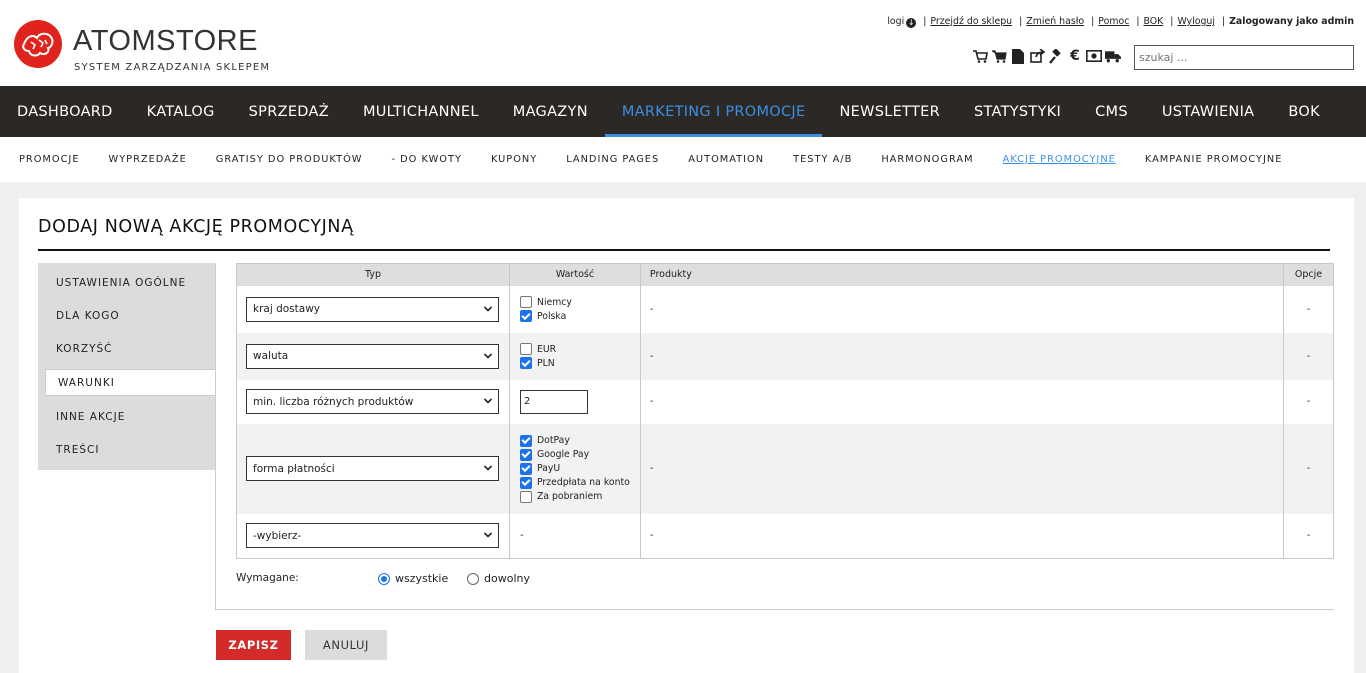 Image resolution: width=1366 pixels, height=673 pixels. I want to click on type-select: waluta, so click(372, 356).